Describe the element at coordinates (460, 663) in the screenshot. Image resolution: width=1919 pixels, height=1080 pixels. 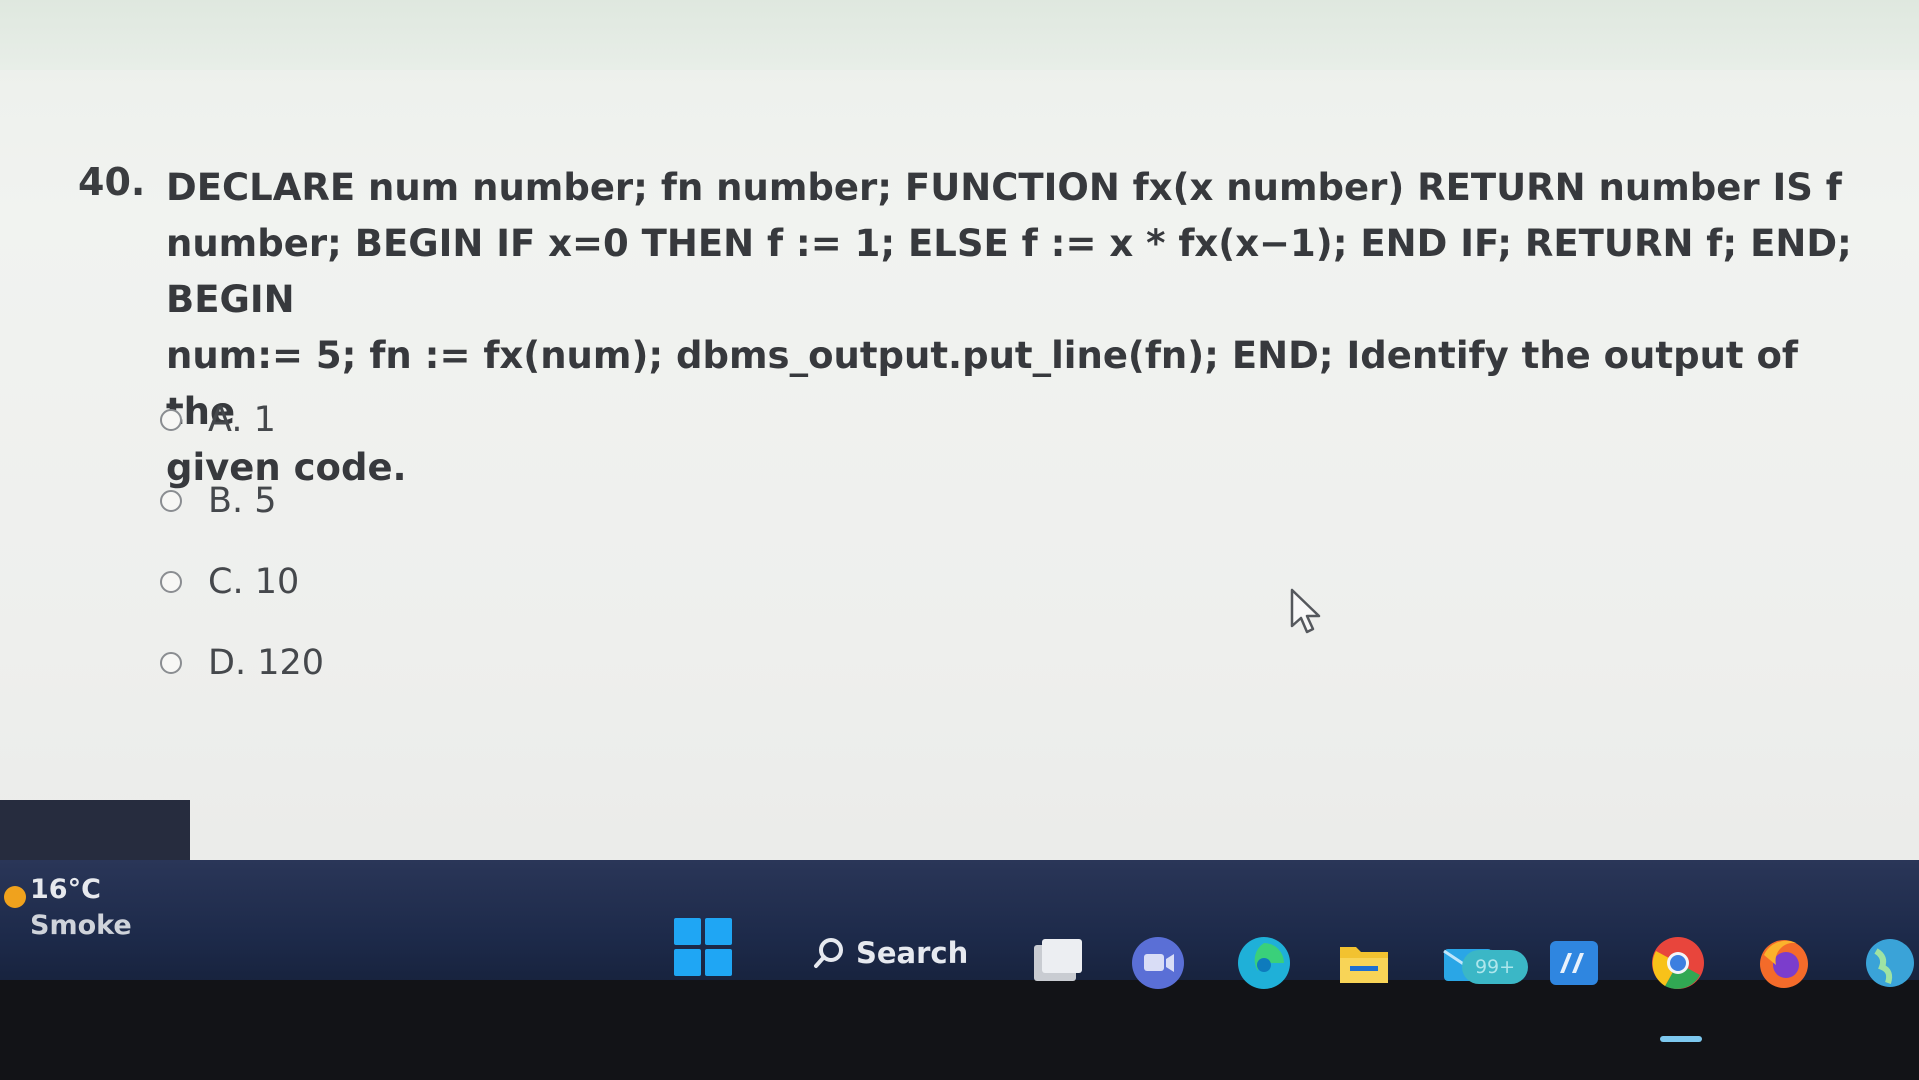
I see `option-d: D. 120` at that location.